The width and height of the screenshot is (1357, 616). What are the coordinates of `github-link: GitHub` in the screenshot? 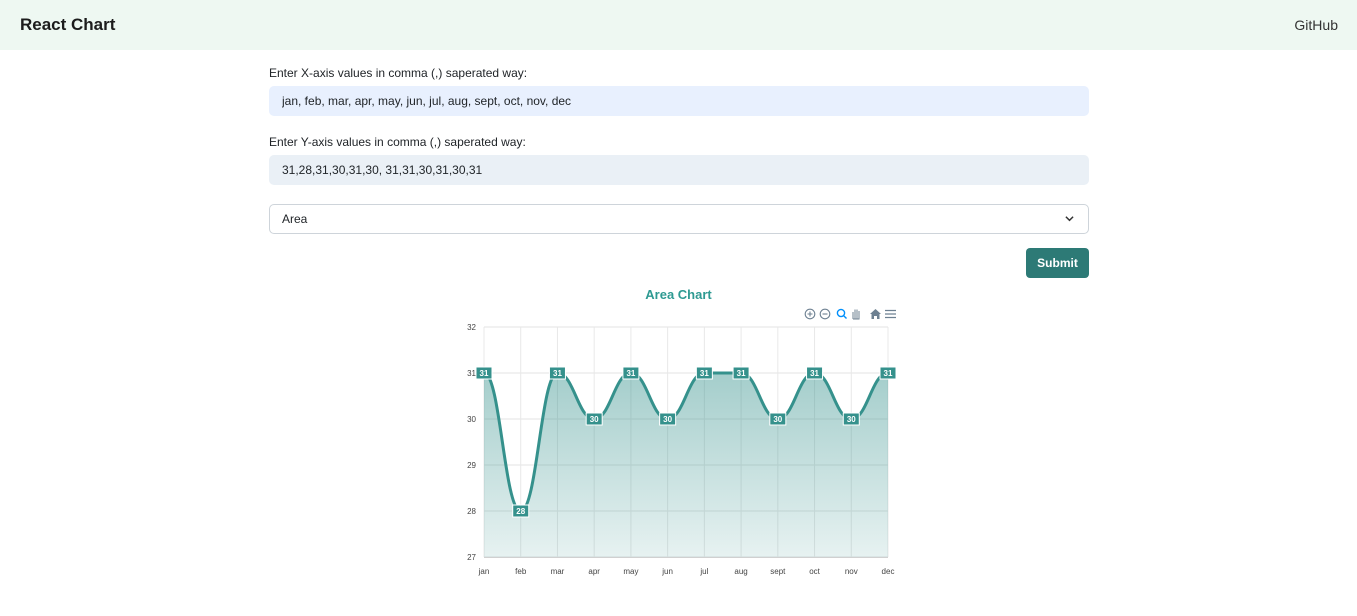 It's located at (1316, 25).